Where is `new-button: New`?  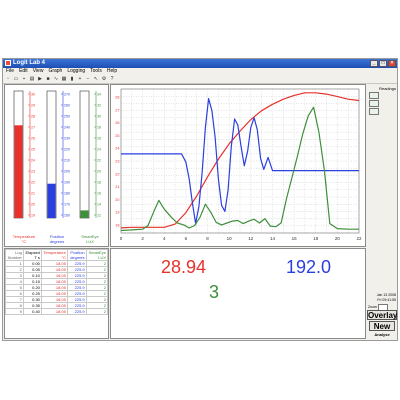
new-button: New is located at coordinates (382, 326).